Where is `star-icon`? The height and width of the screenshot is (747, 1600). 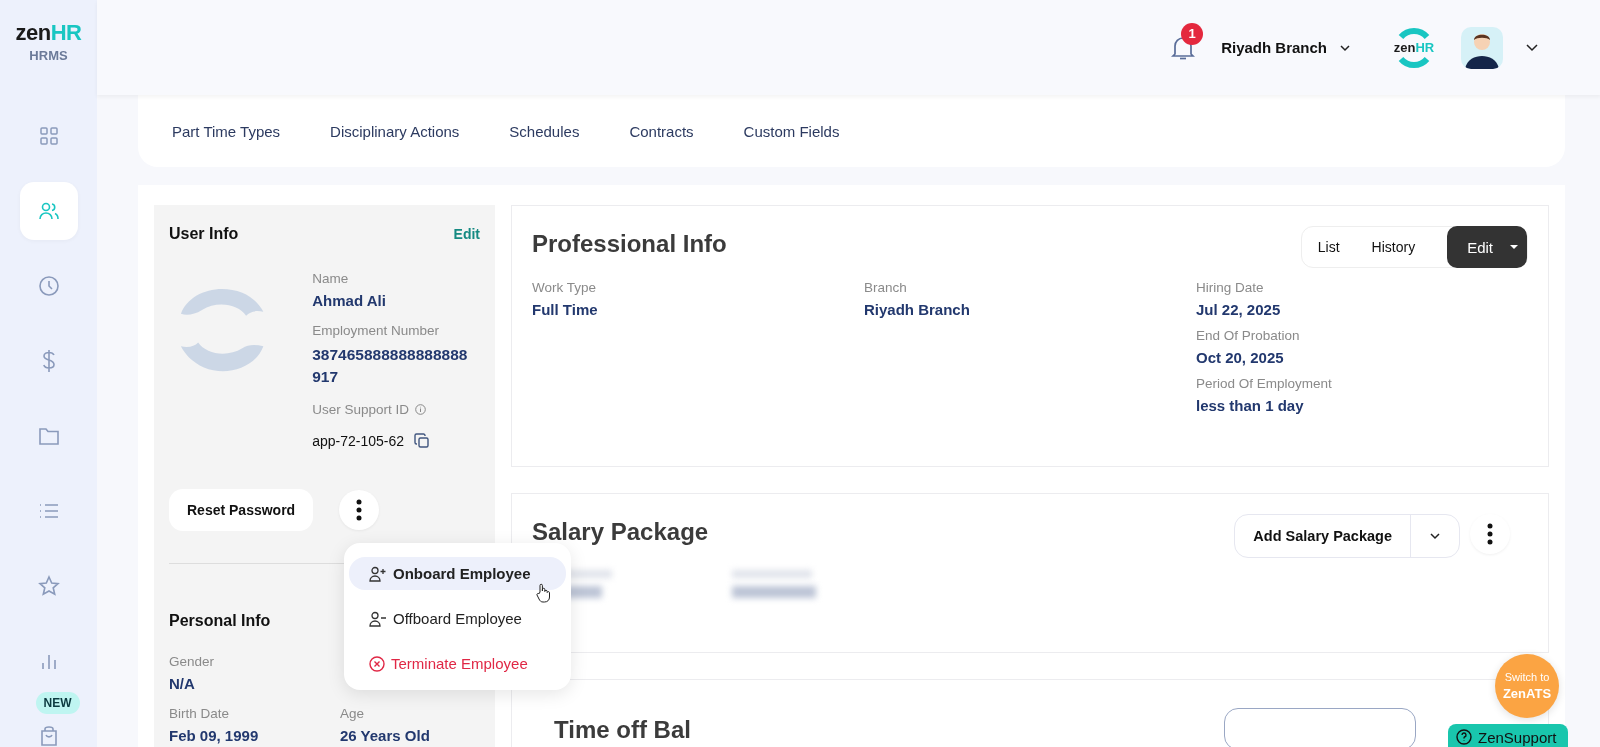
star-icon is located at coordinates (48, 586).